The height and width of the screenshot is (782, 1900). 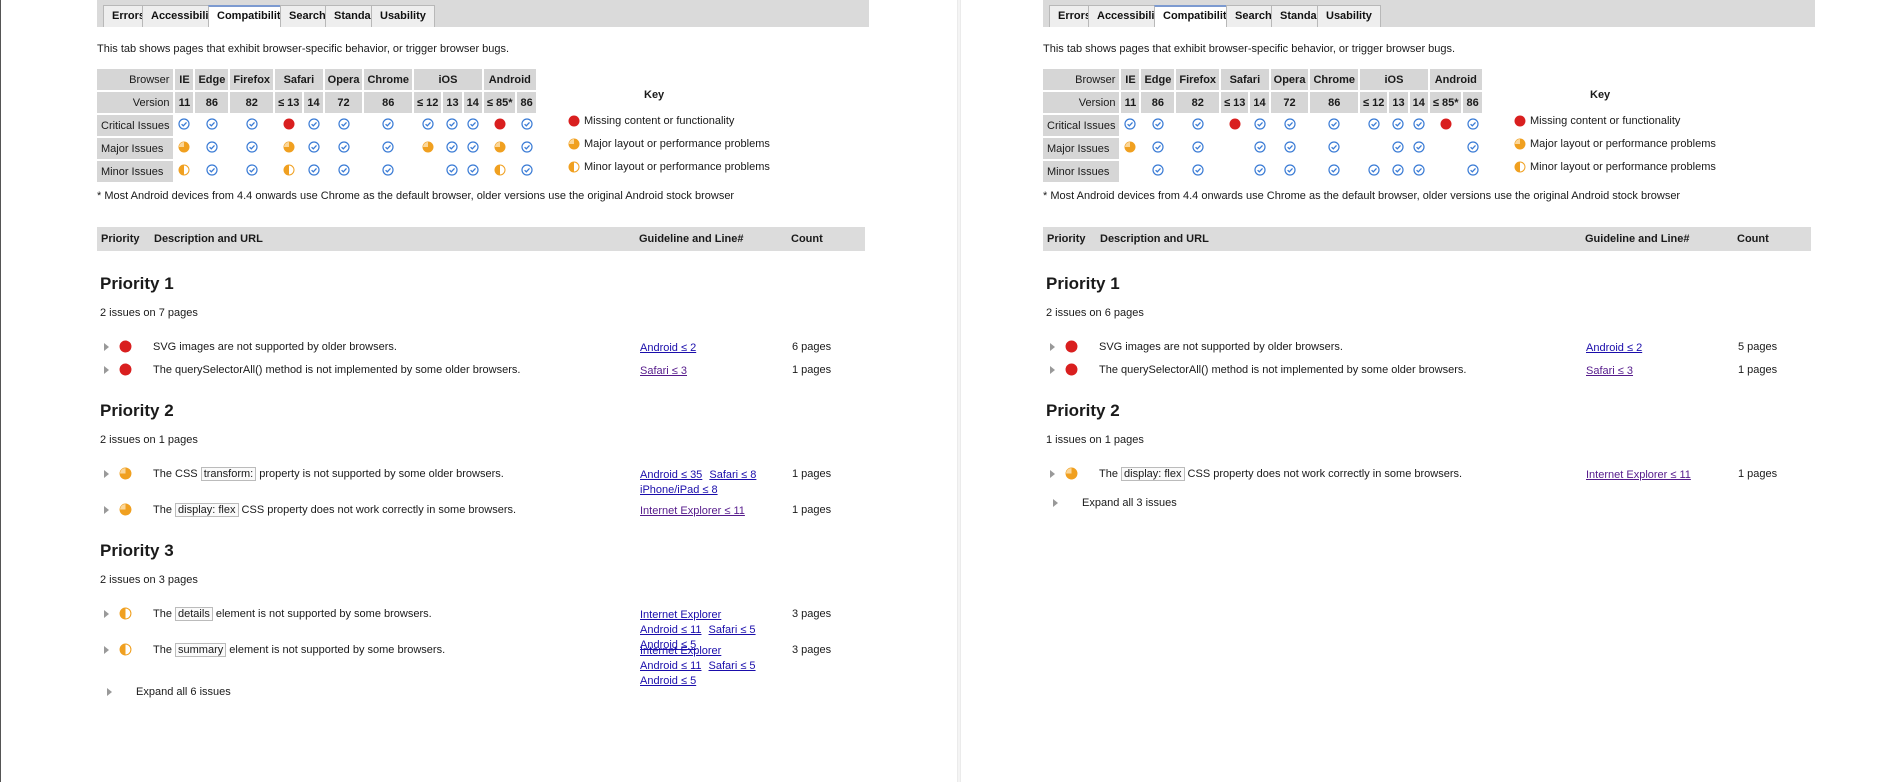 What do you see at coordinates (1600, 95) in the screenshot?
I see `key-title: Key` at bounding box center [1600, 95].